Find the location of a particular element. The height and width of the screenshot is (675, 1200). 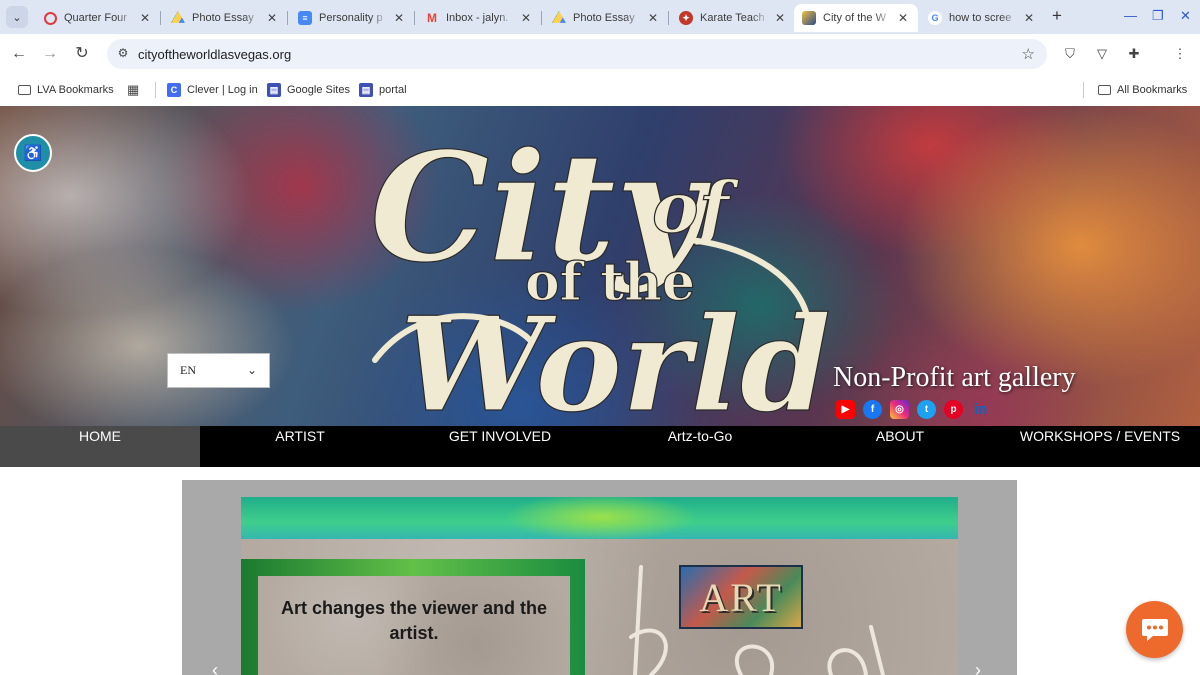

accessibility-icon: ♿ is located at coordinates (33, 153).